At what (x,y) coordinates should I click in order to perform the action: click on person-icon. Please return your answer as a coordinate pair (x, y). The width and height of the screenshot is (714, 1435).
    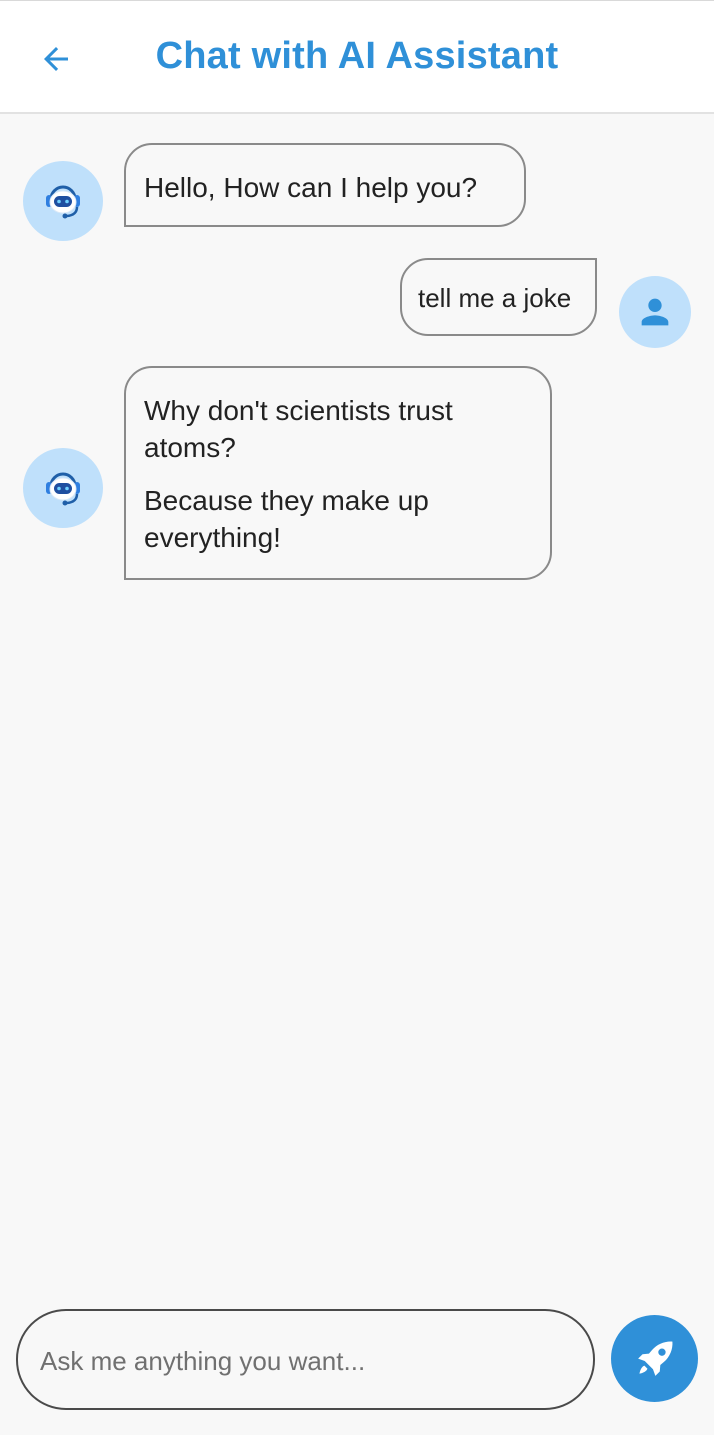
    Looking at the image, I should click on (655, 312).